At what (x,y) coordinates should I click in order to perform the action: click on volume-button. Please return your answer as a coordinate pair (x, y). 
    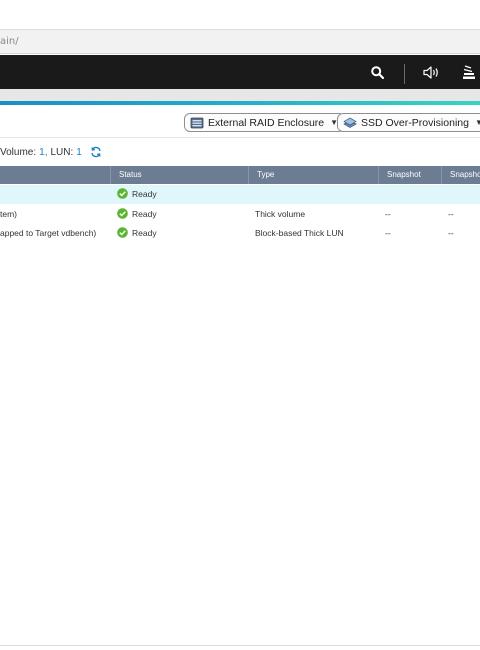
    Looking at the image, I should click on (432, 72).